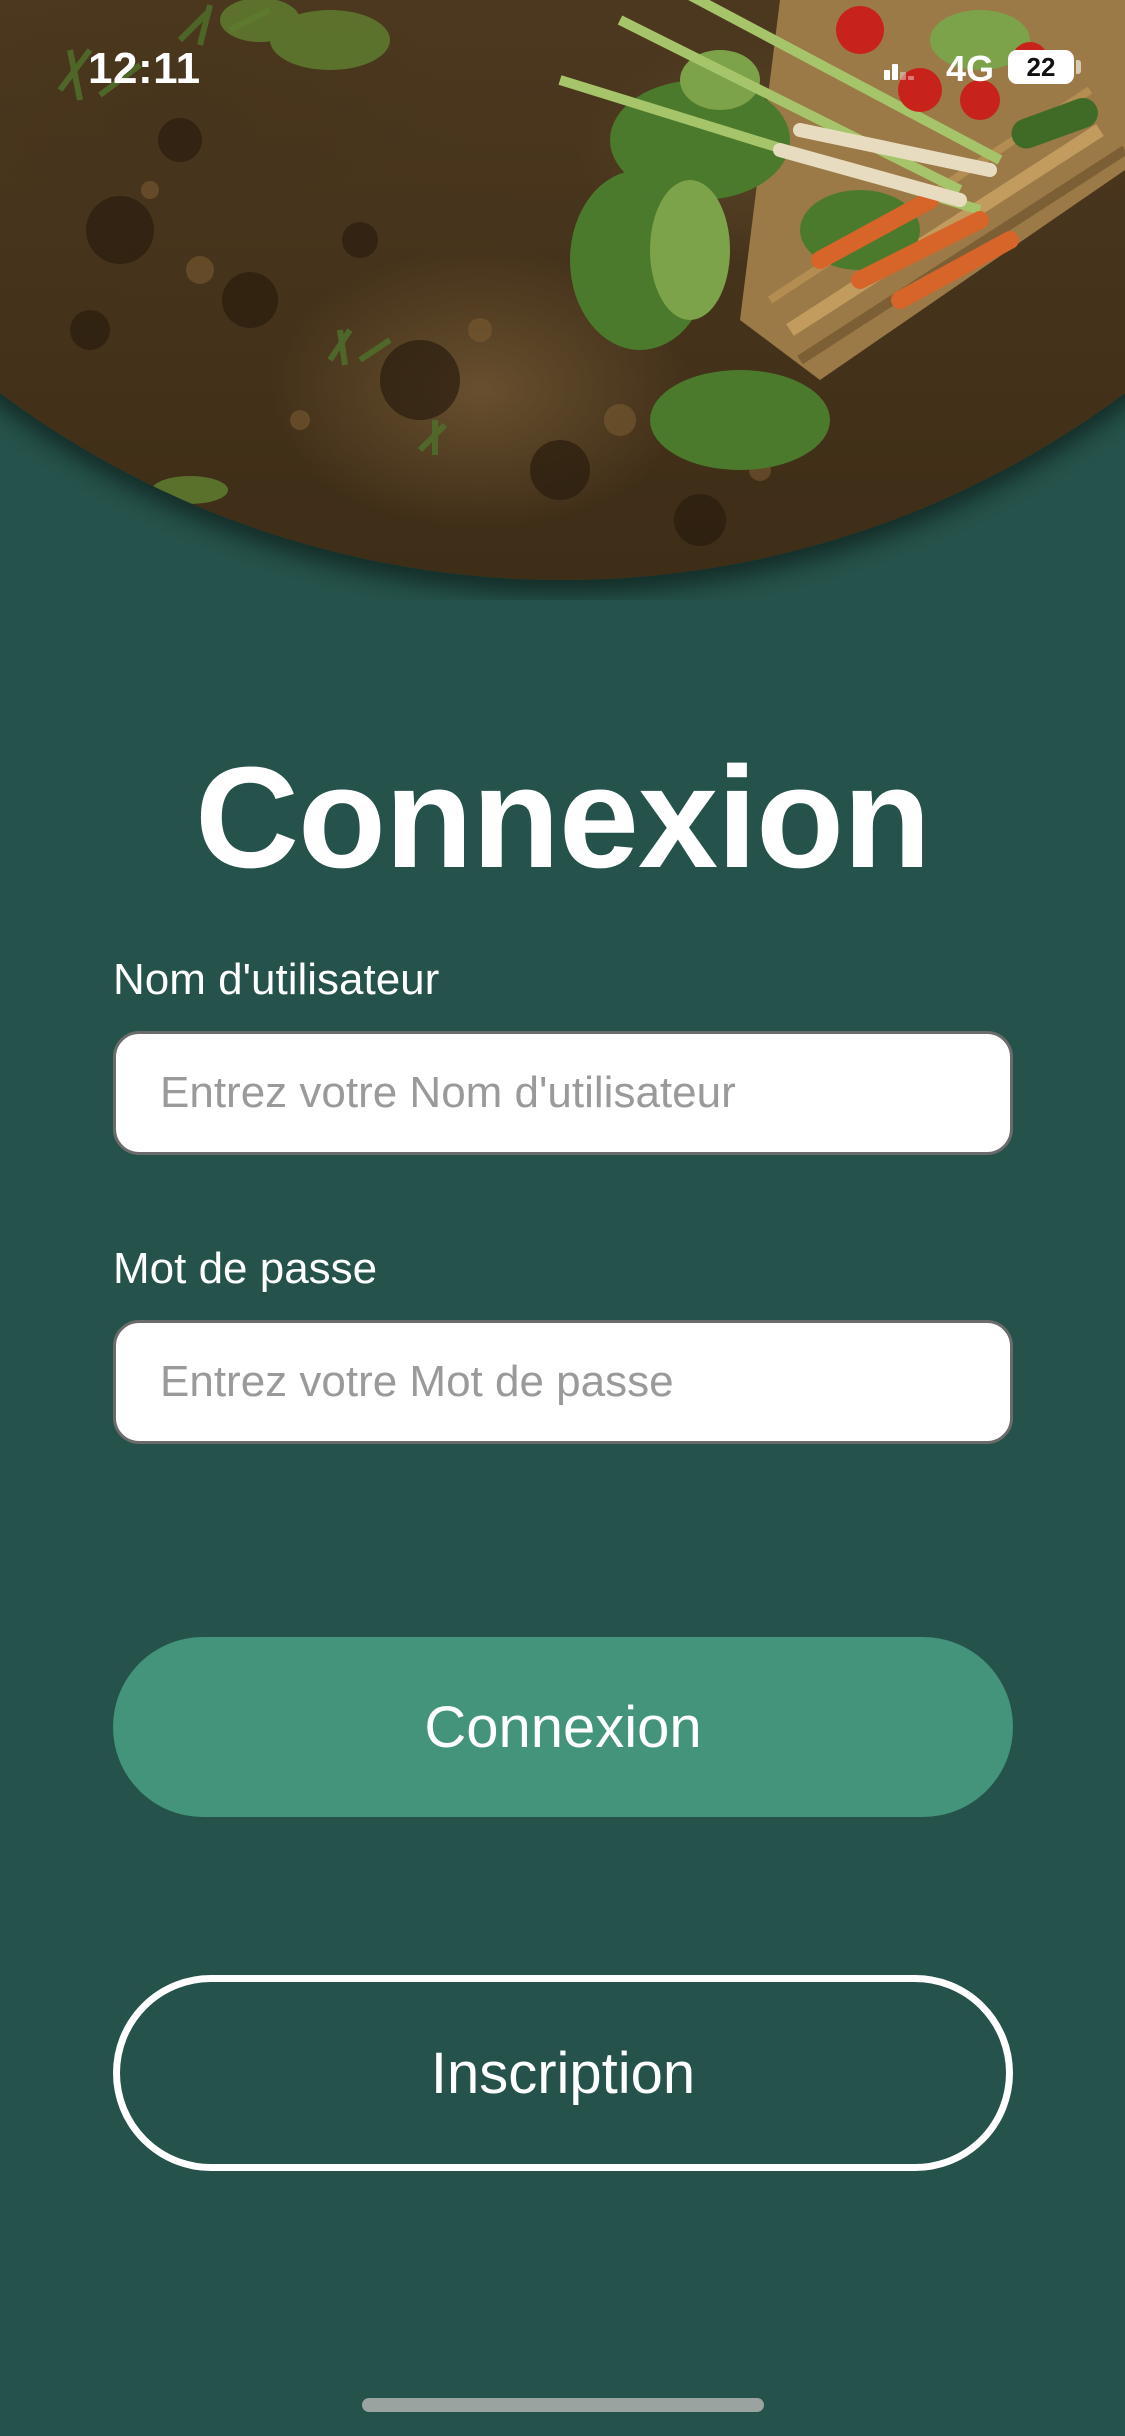 The image size is (1125, 2436). What do you see at coordinates (970, 68) in the screenshot?
I see `network-type: 4G` at bounding box center [970, 68].